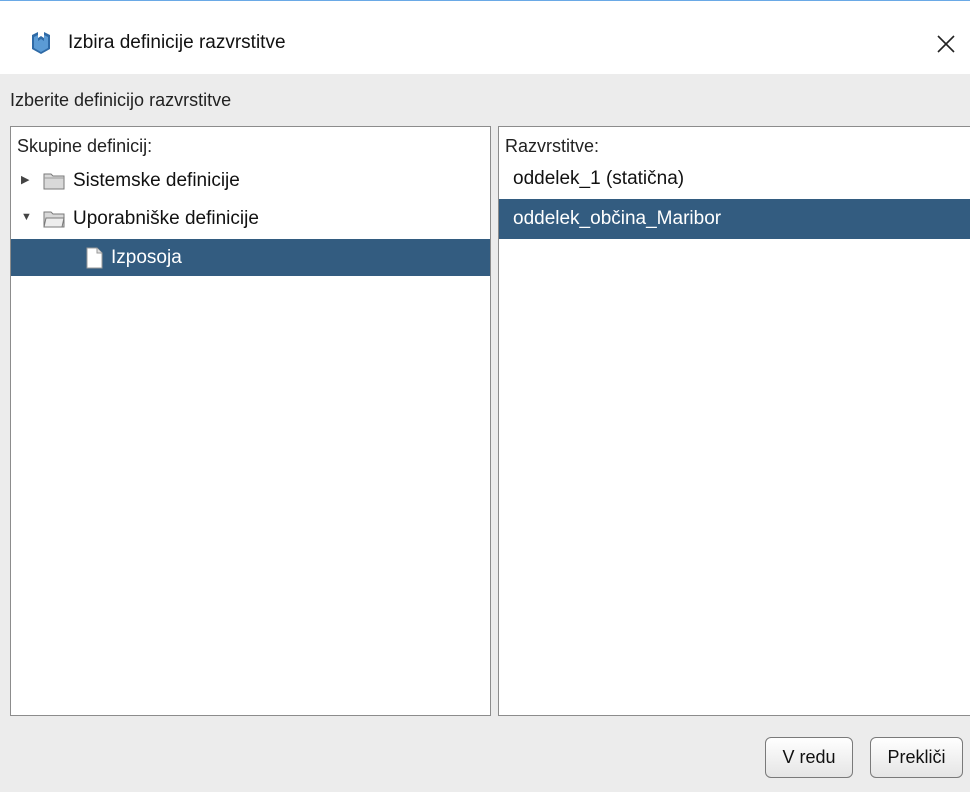 The image size is (970, 792). Describe the element at coordinates (121, 100) in the screenshot. I see `instruction-text: Izberite definicijo razvrstitve` at that location.